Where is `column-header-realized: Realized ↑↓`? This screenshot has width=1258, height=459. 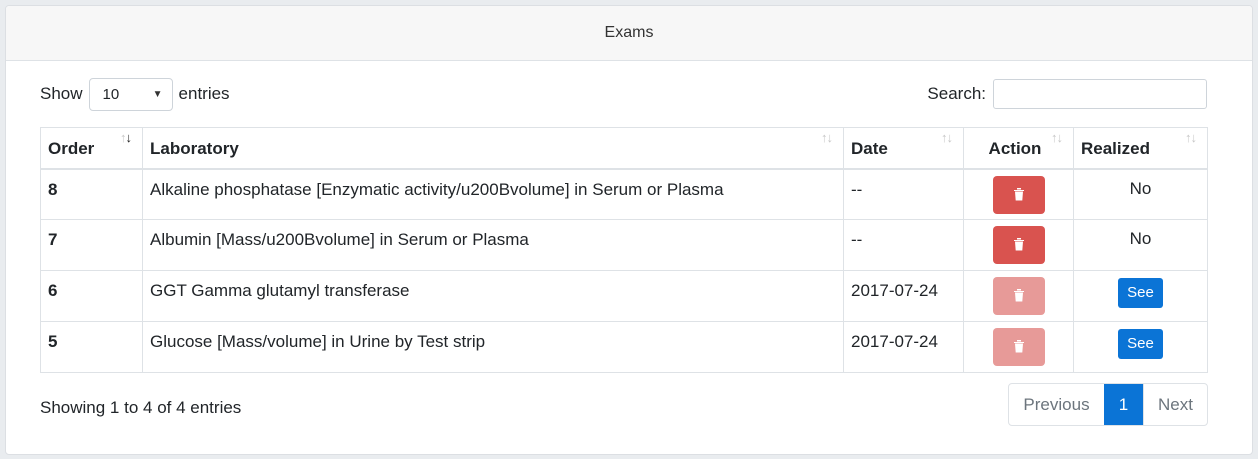
column-header-realized: Realized ↑↓ is located at coordinates (1140, 148).